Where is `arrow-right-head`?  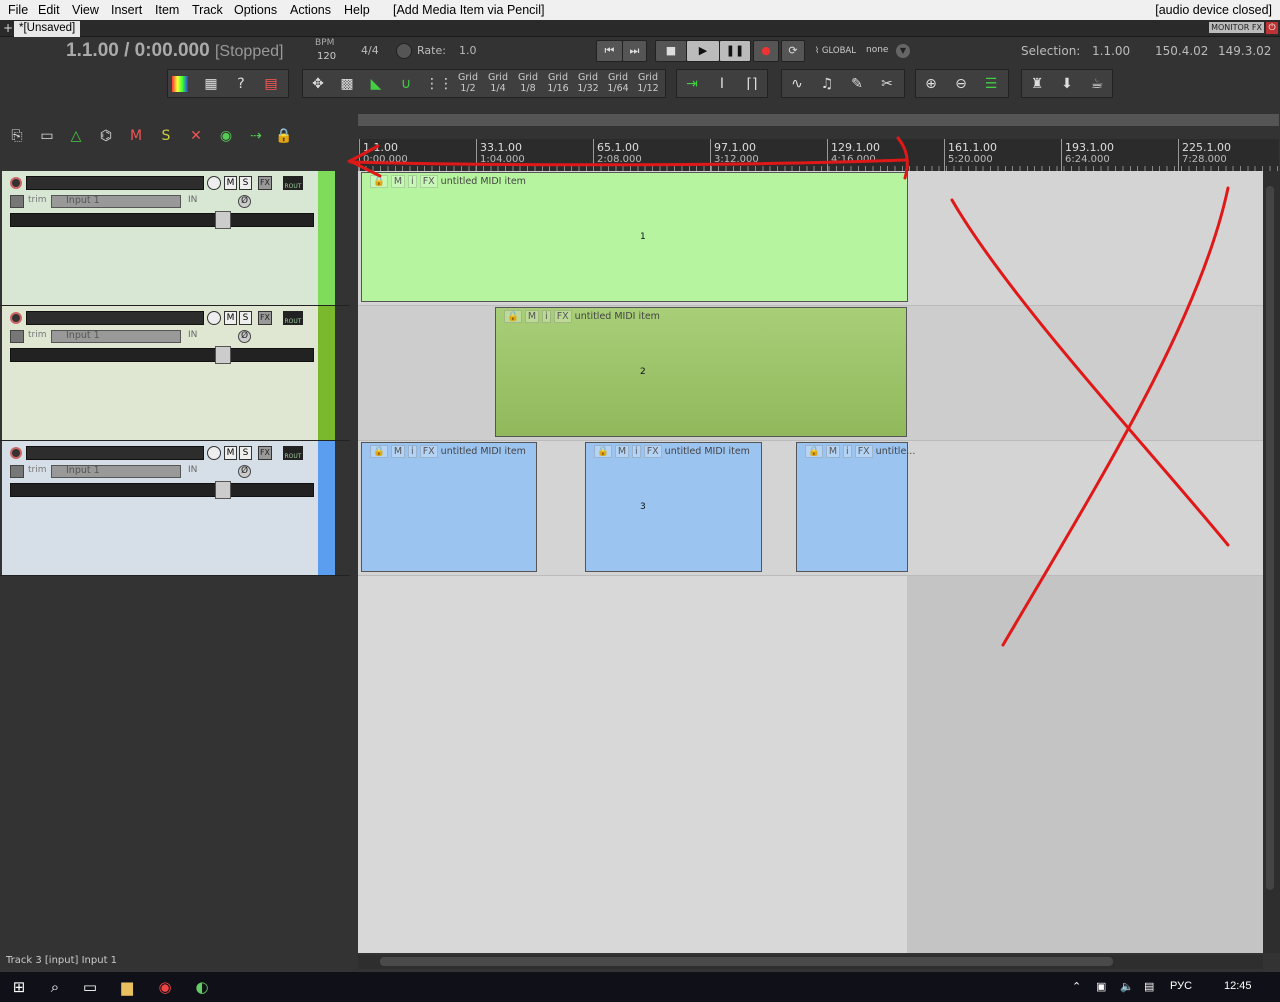 arrow-right-head is located at coordinates (902, 158).